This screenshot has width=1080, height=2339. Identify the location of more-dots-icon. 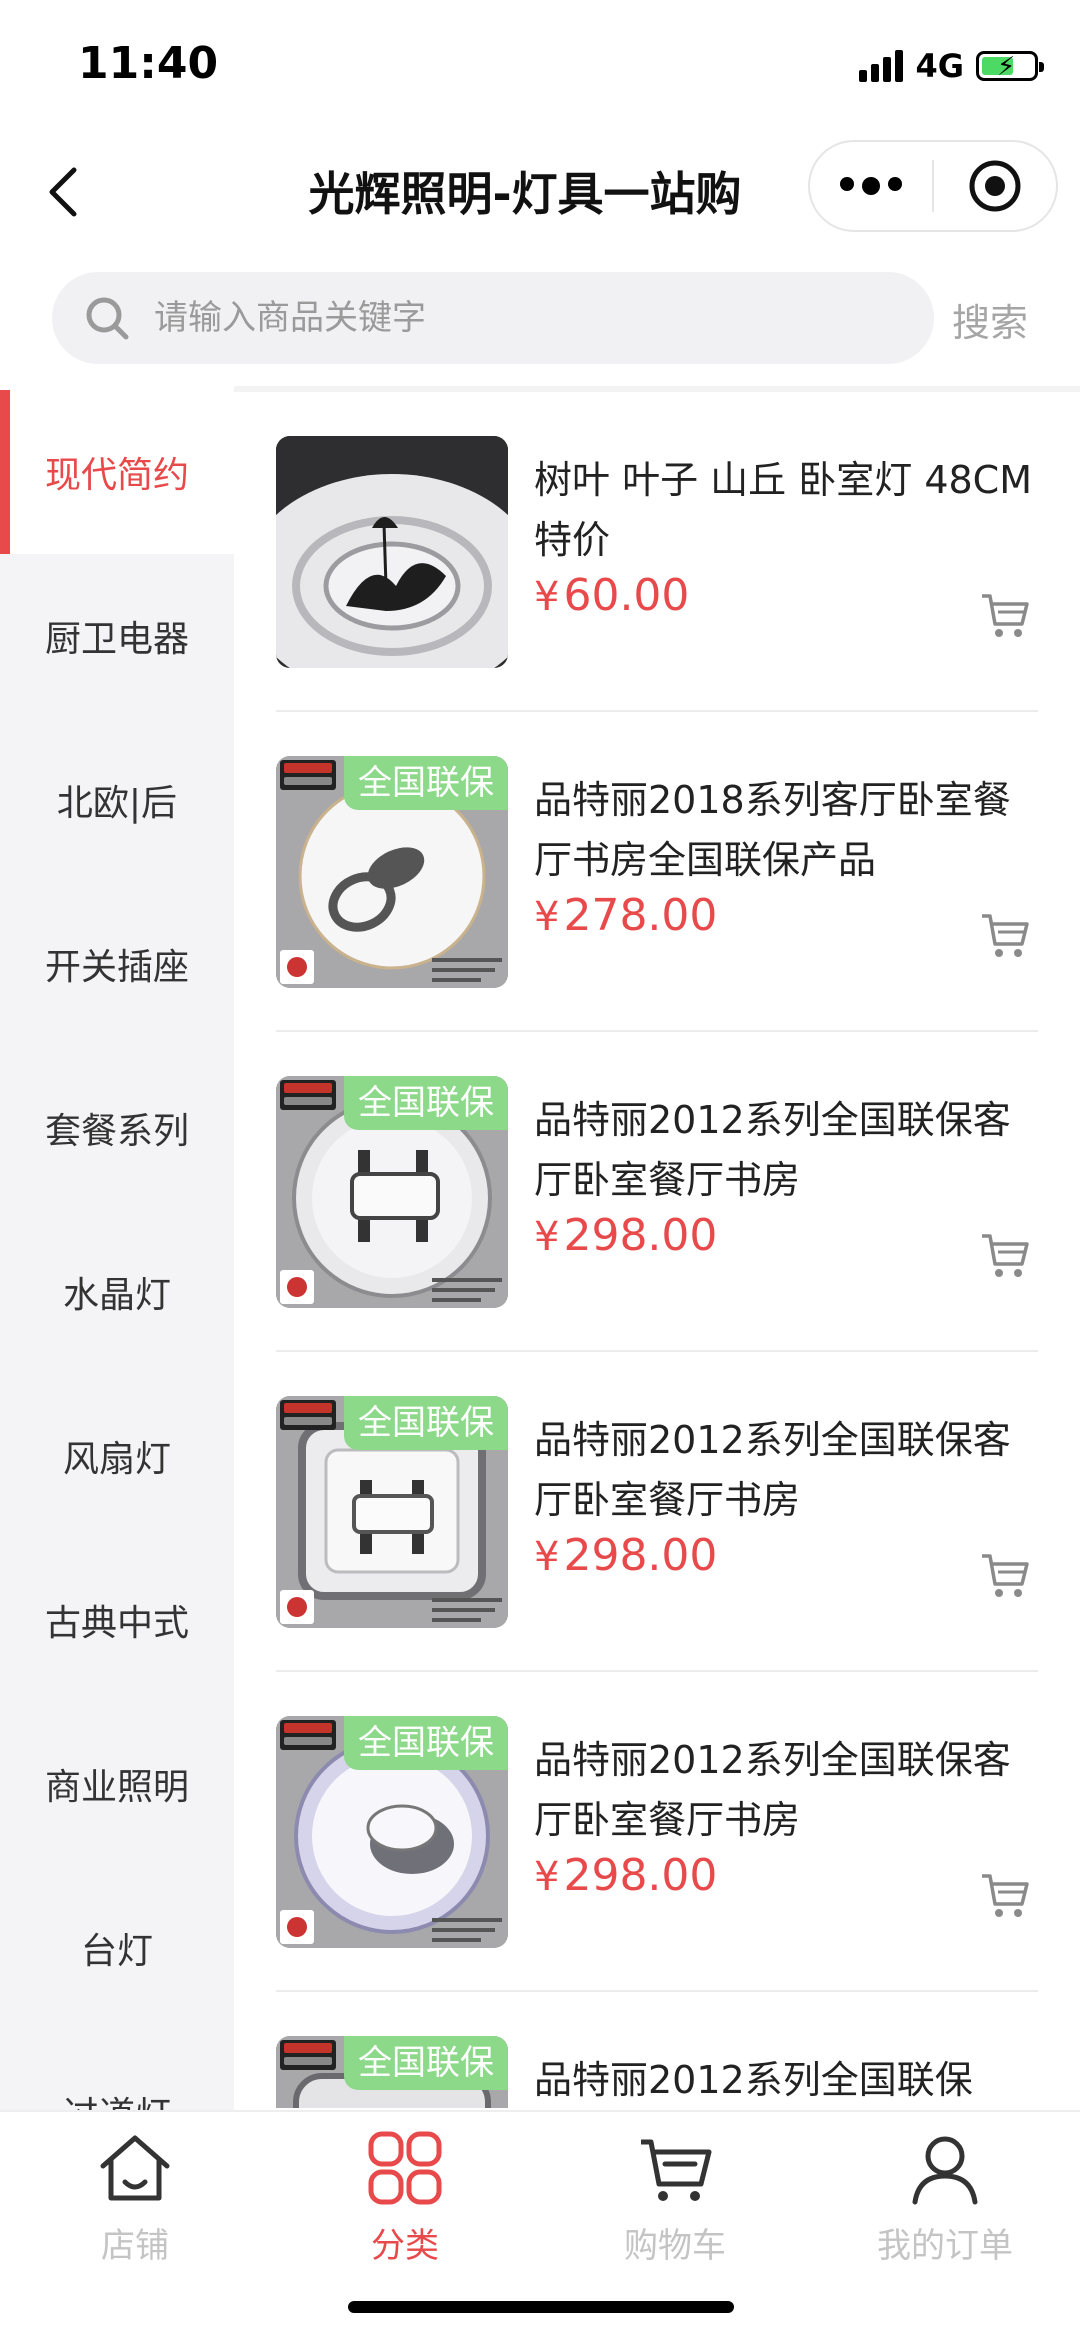
(847, 184).